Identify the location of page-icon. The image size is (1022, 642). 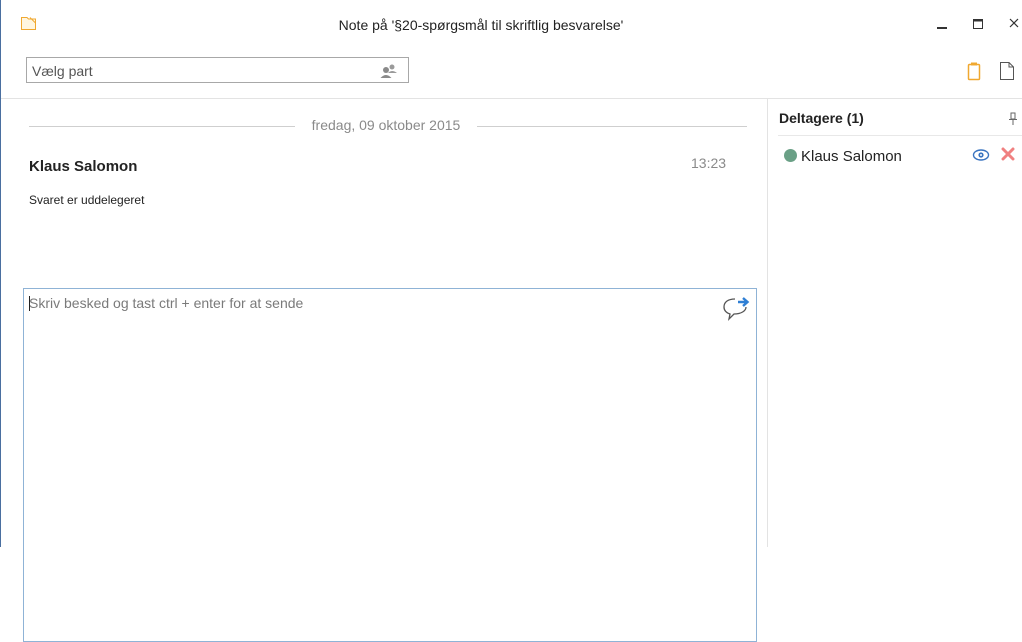
(1007, 71).